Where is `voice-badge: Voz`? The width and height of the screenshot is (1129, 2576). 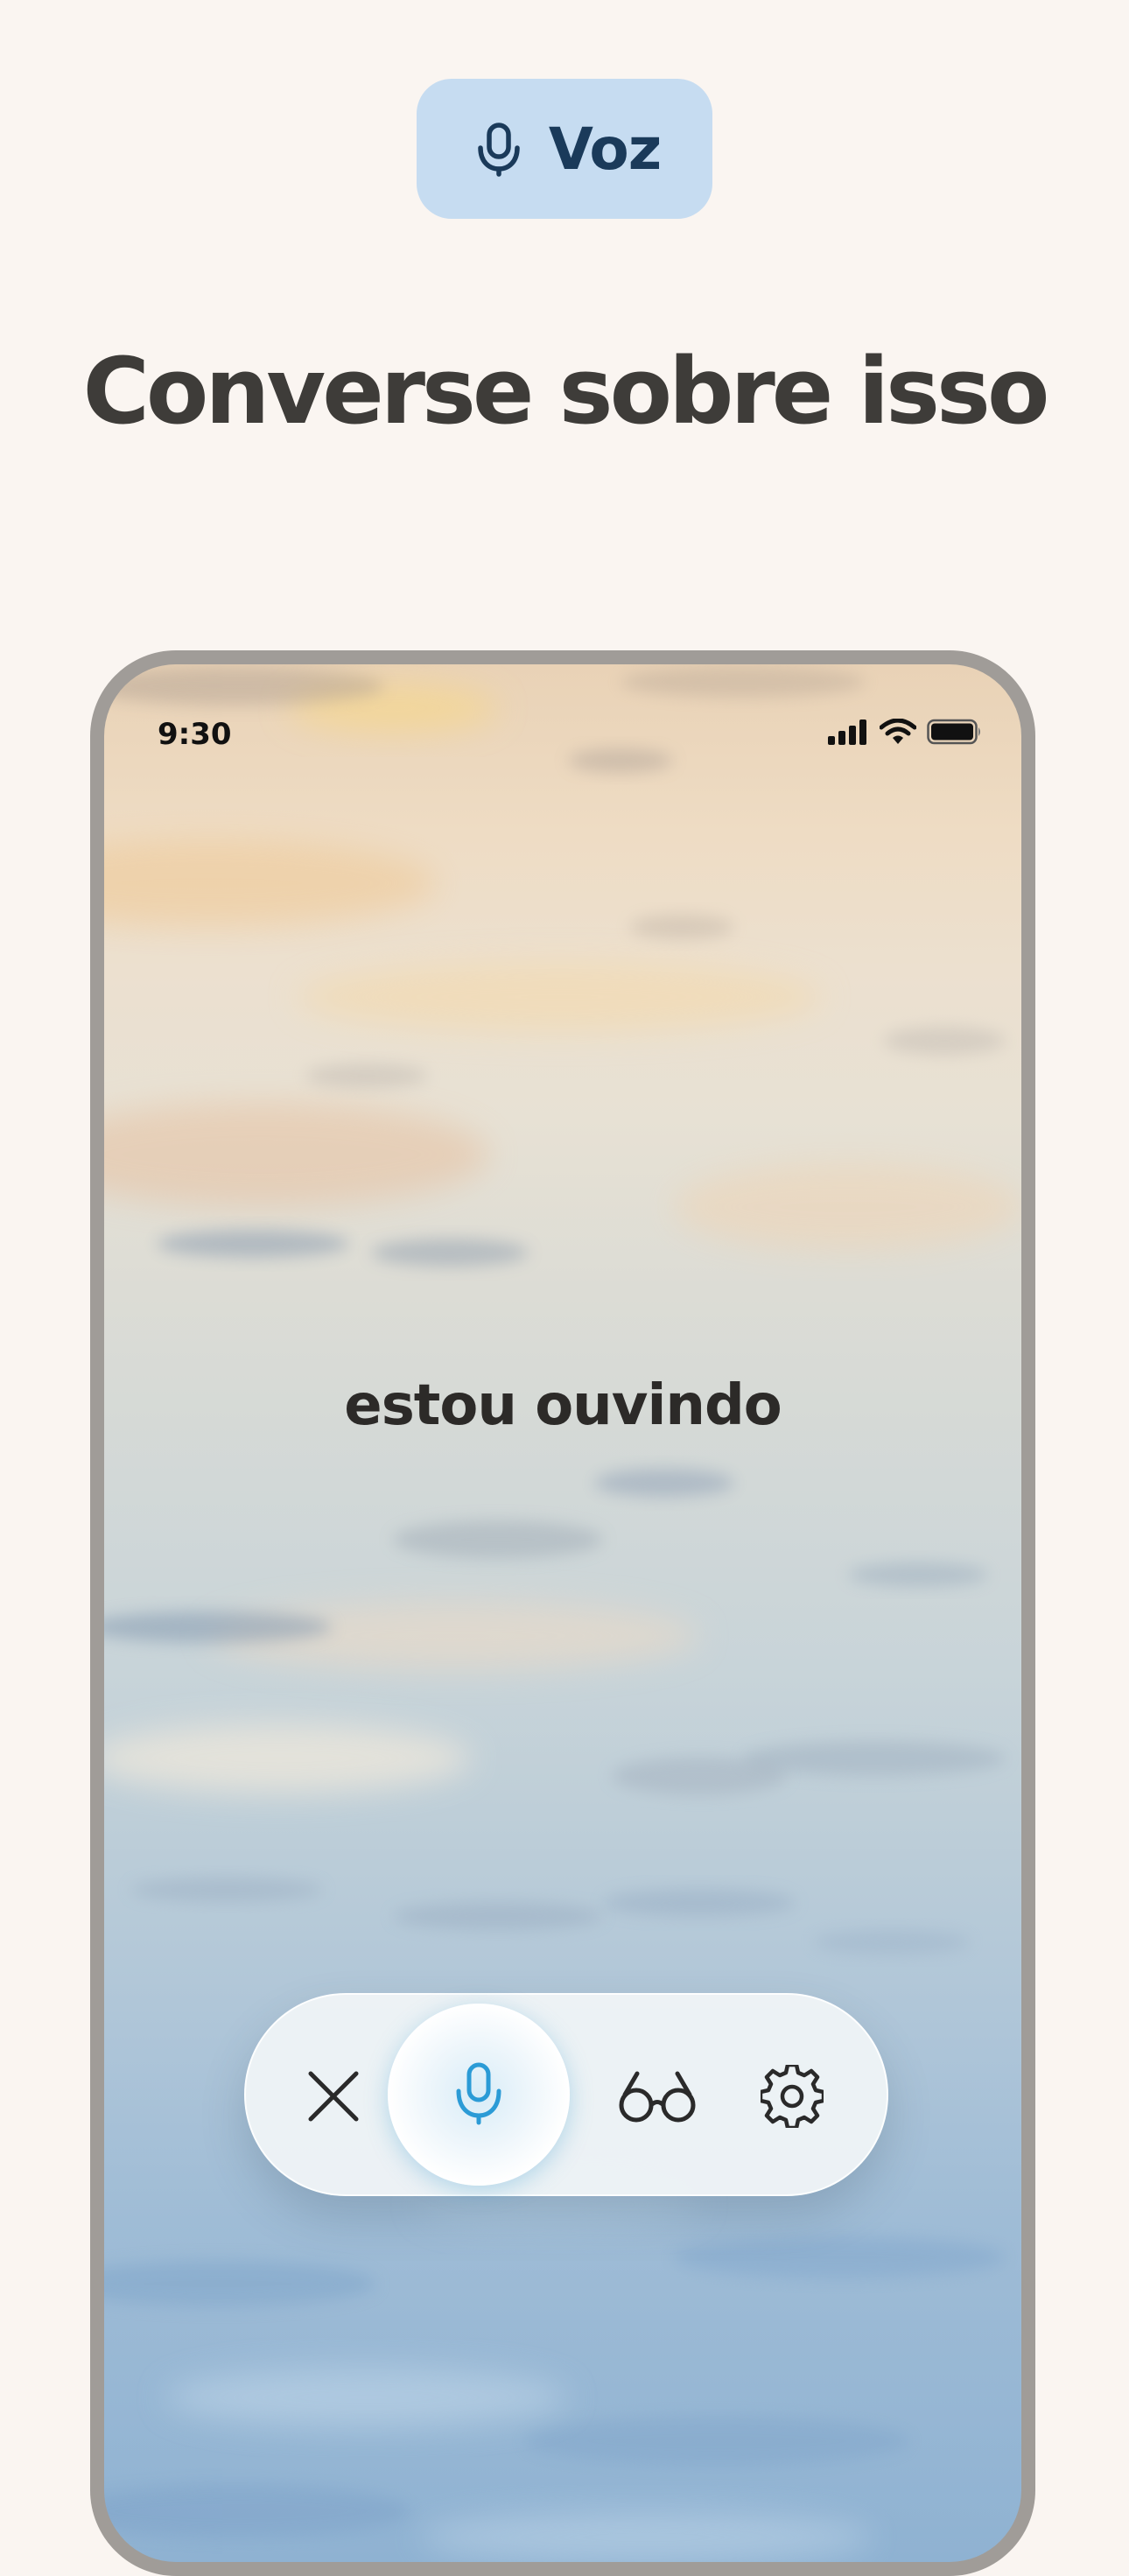
voice-badge: Voz is located at coordinates (564, 149).